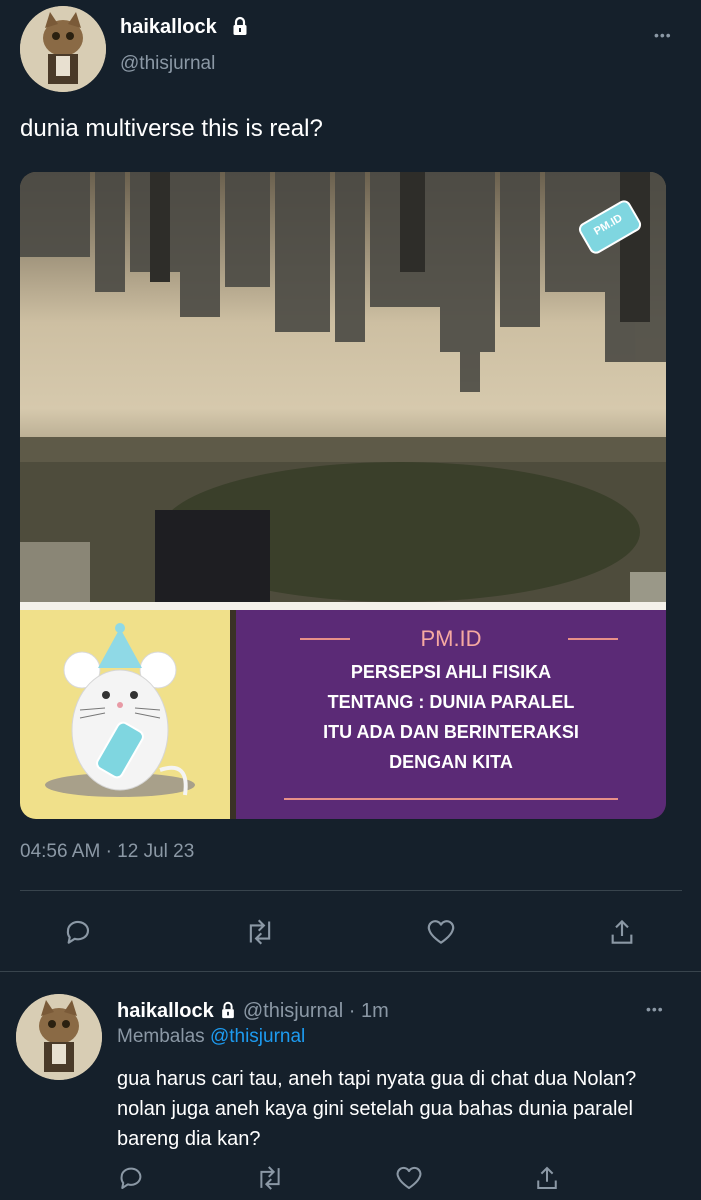  I want to click on time-ago: · 1m, so click(369, 1011).